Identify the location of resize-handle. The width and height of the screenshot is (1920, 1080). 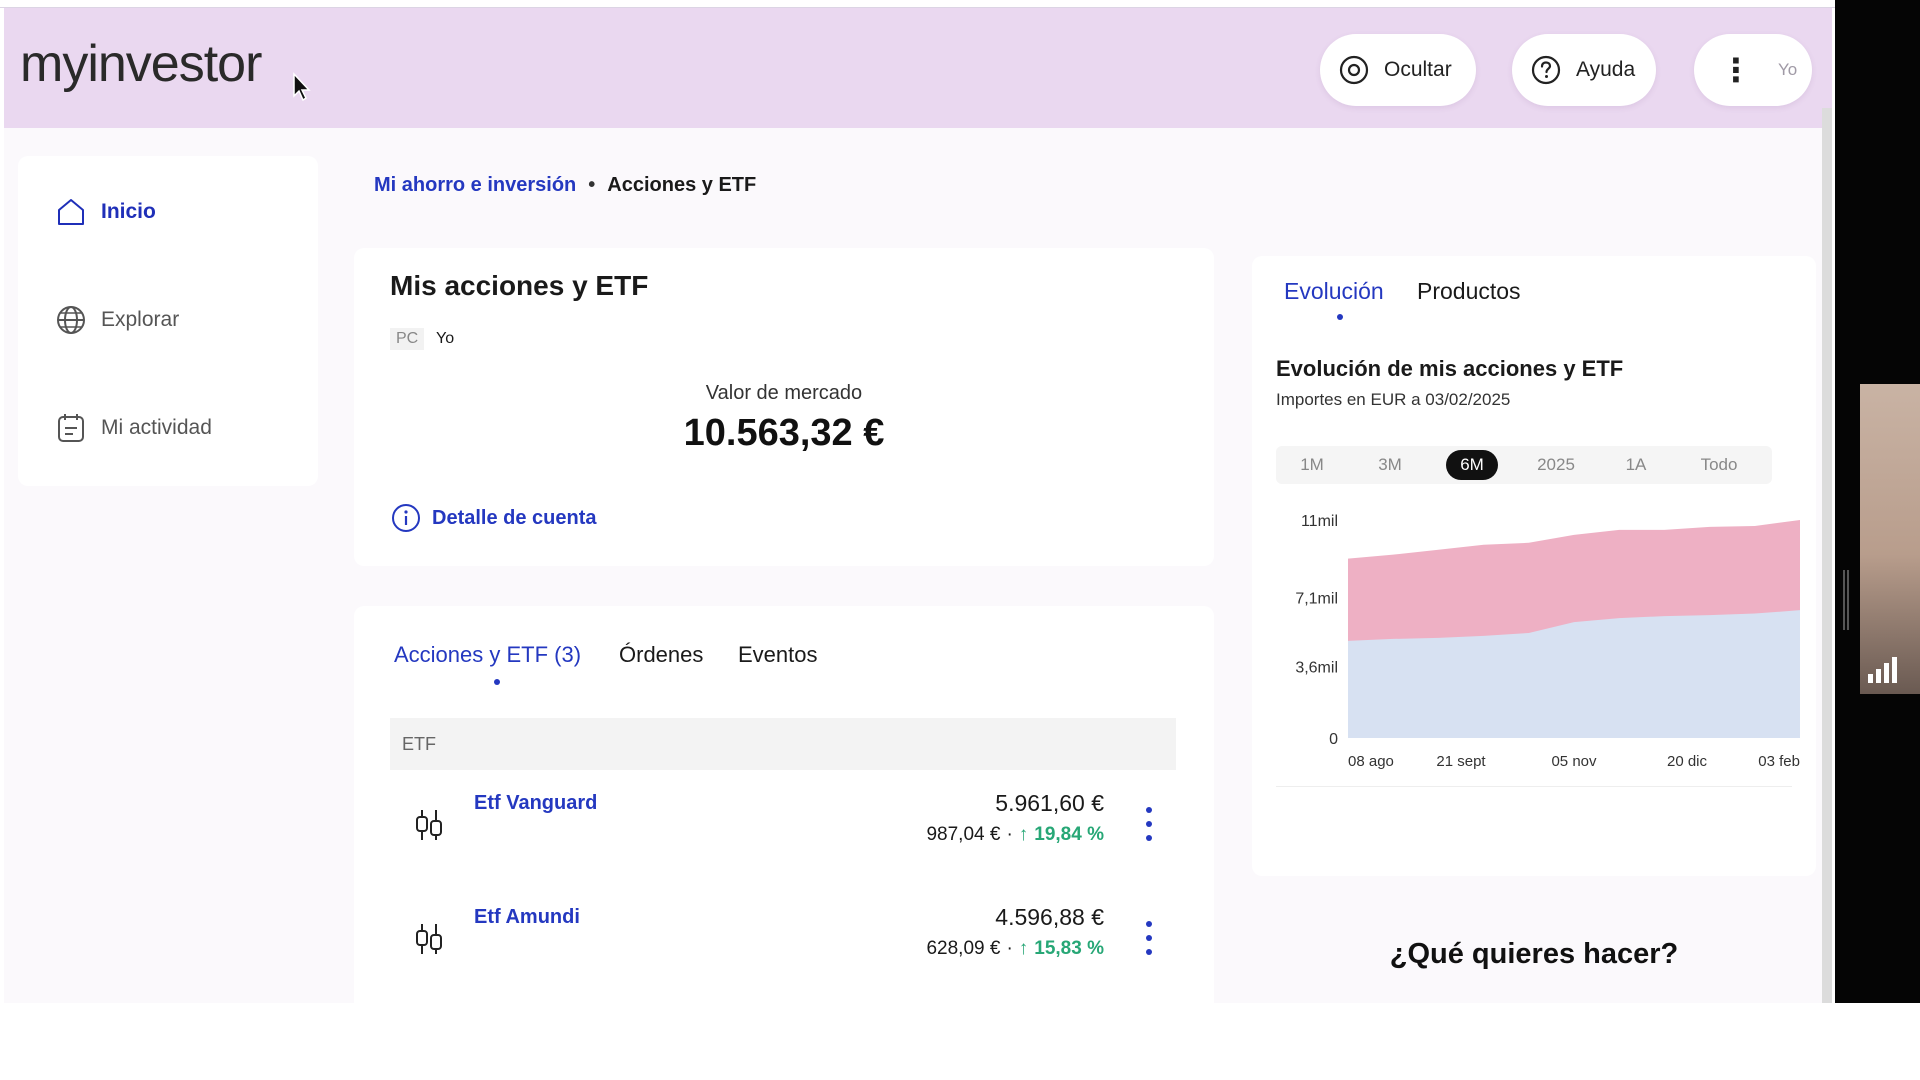
(1846, 600).